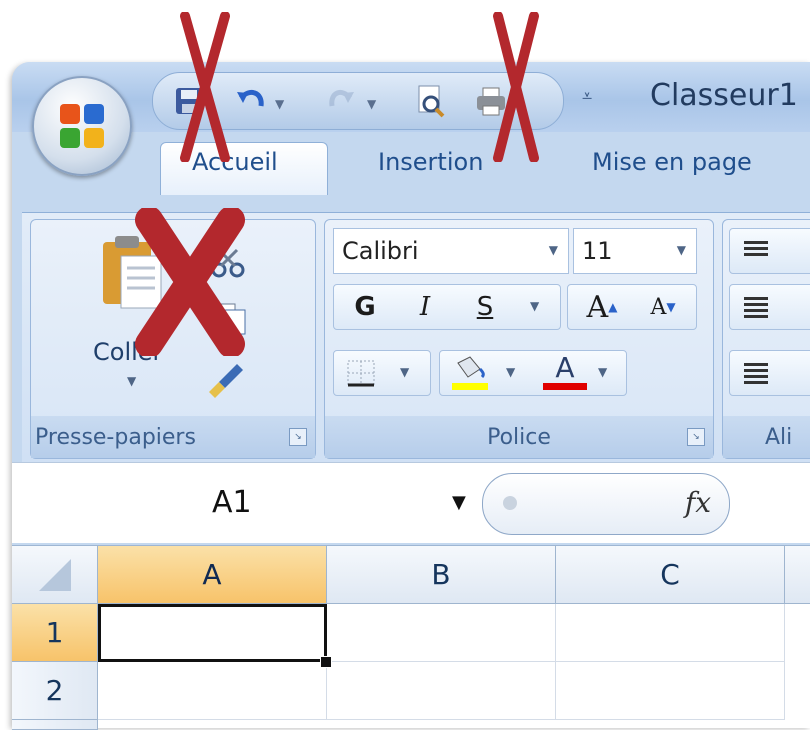 The height and width of the screenshot is (730, 810). I want to click on name-box-value: A1, so click(232, 502).